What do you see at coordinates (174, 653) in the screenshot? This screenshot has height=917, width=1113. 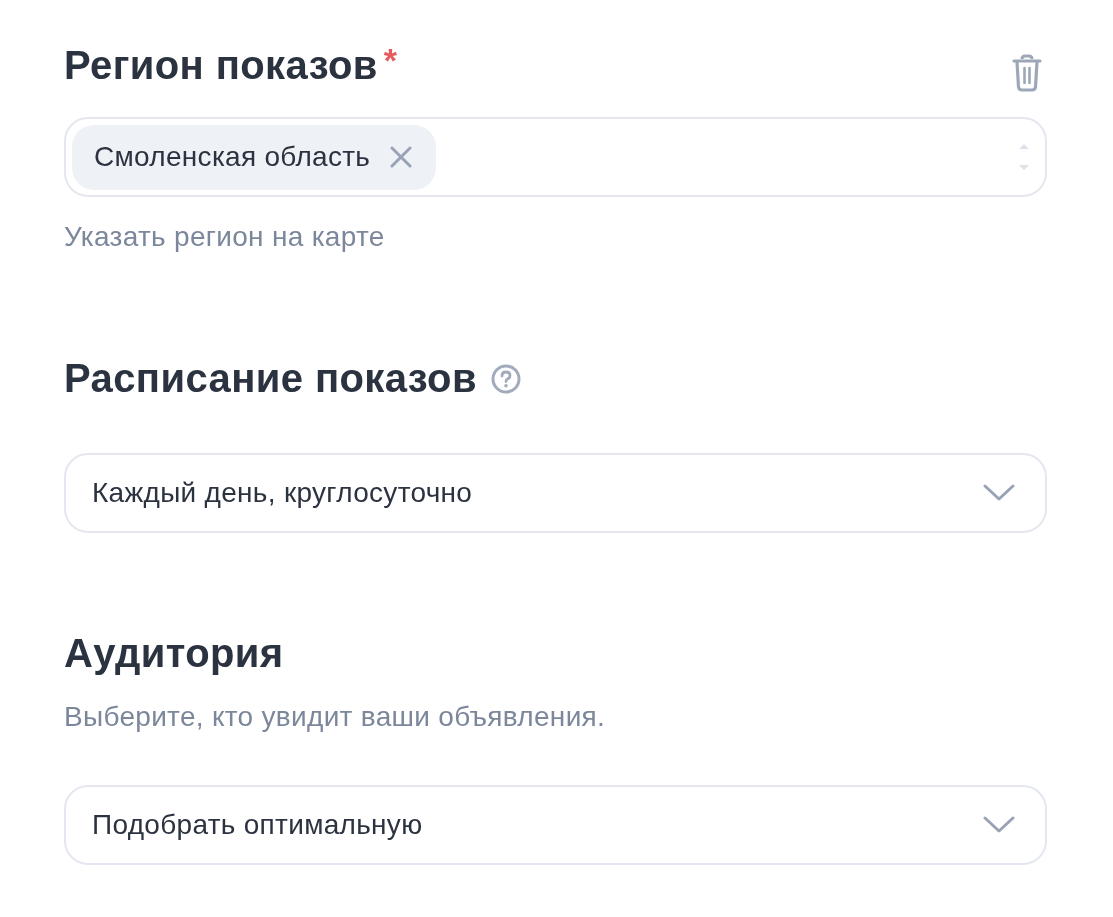 I see `section-title: Аудитория` at bounding box center [174, 653].